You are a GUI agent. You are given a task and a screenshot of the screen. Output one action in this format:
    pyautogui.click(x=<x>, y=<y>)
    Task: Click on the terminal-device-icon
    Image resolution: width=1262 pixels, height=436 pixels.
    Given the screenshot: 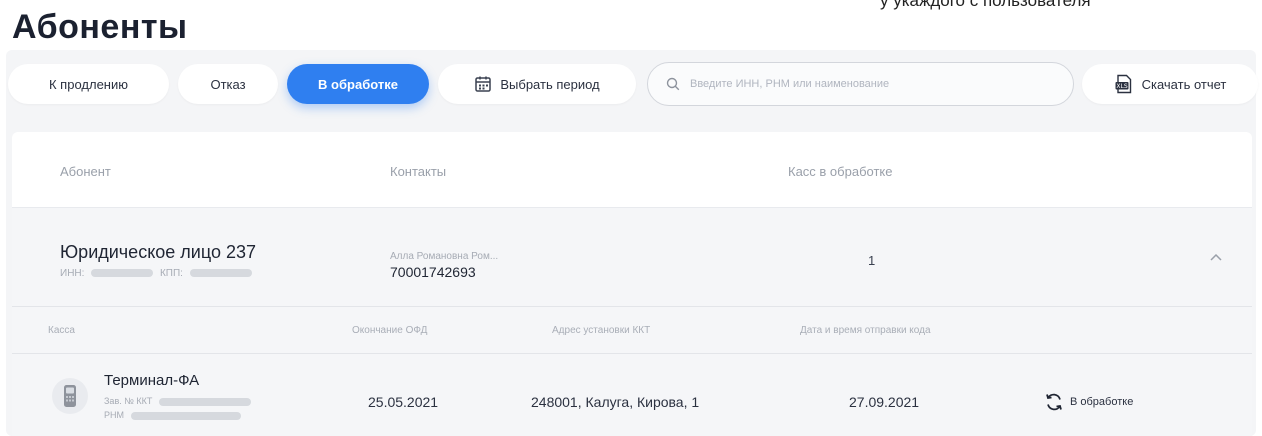 What is the action you would take?
    pyautogui.click(x=70, y=396)
    